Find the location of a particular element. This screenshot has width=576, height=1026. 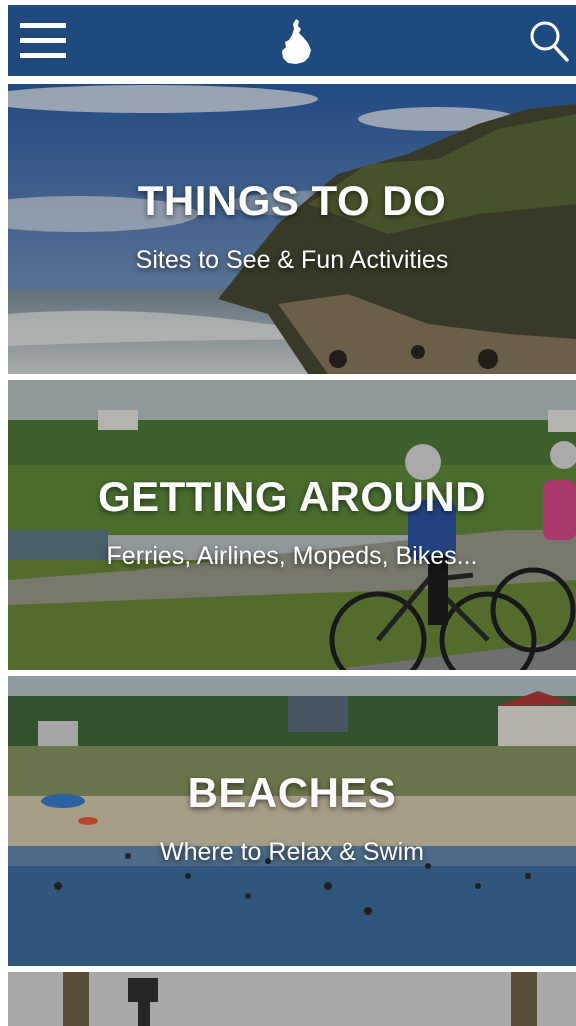

partial-photo is located at coordinates (292, 999).